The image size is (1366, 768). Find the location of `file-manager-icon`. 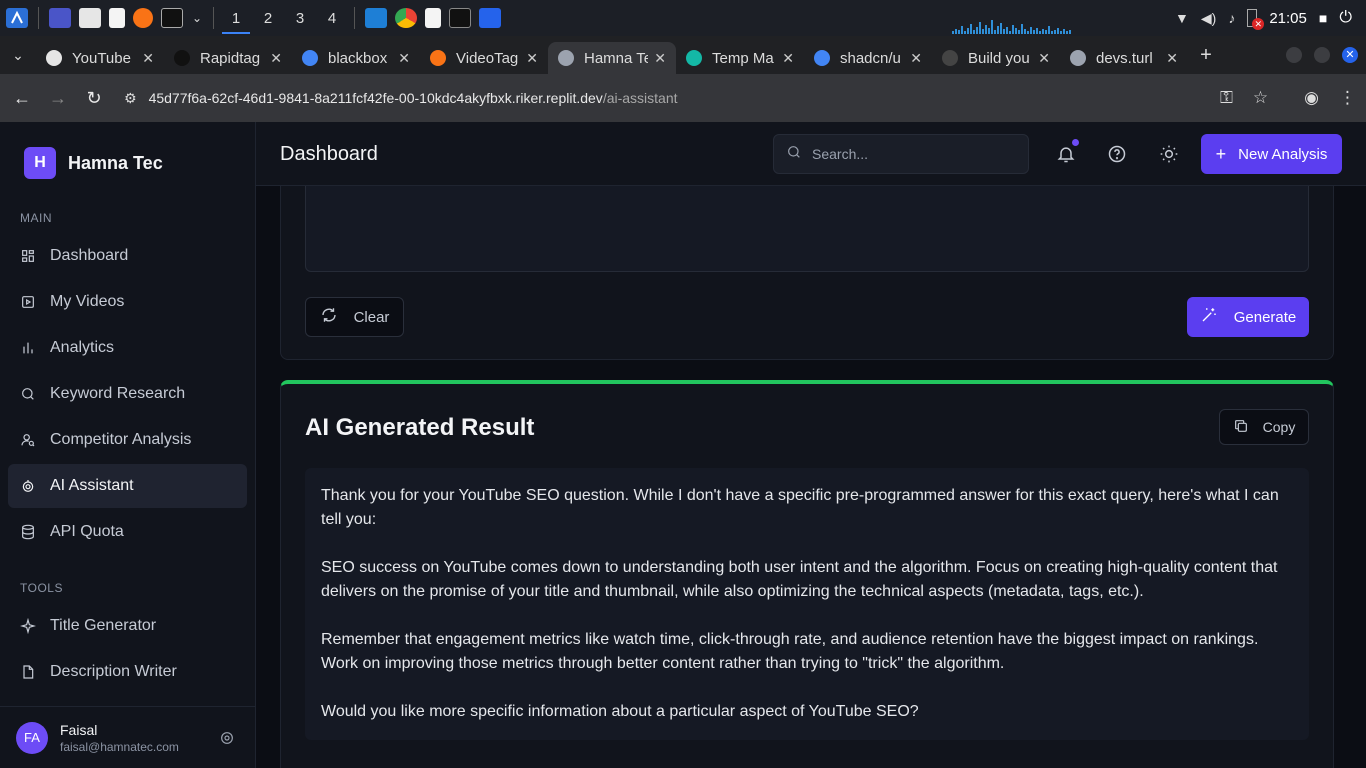

file-manager-icon is located at coordinates (90, 18).